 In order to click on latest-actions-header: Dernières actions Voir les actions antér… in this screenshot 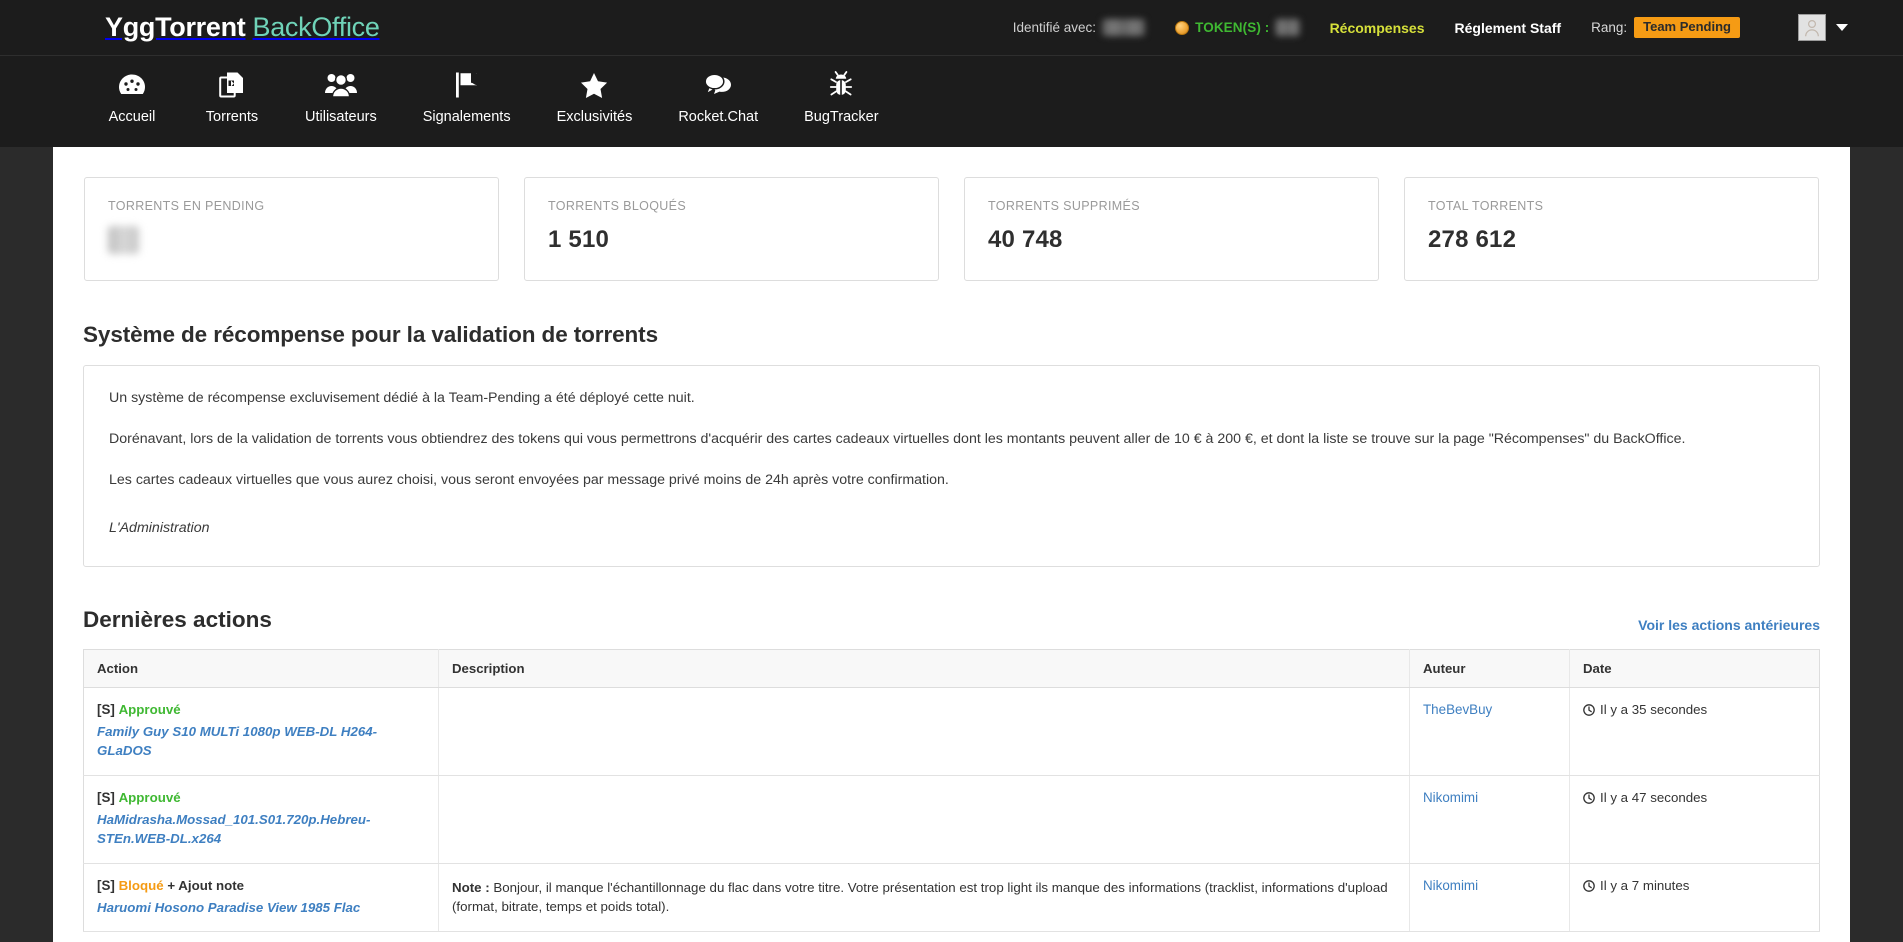, I will do `click(951, 620)`.